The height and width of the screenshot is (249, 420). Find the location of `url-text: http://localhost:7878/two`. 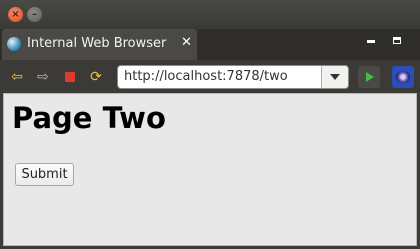

url-text: http://localhost:7878/two is located at coordinates (206, 76).